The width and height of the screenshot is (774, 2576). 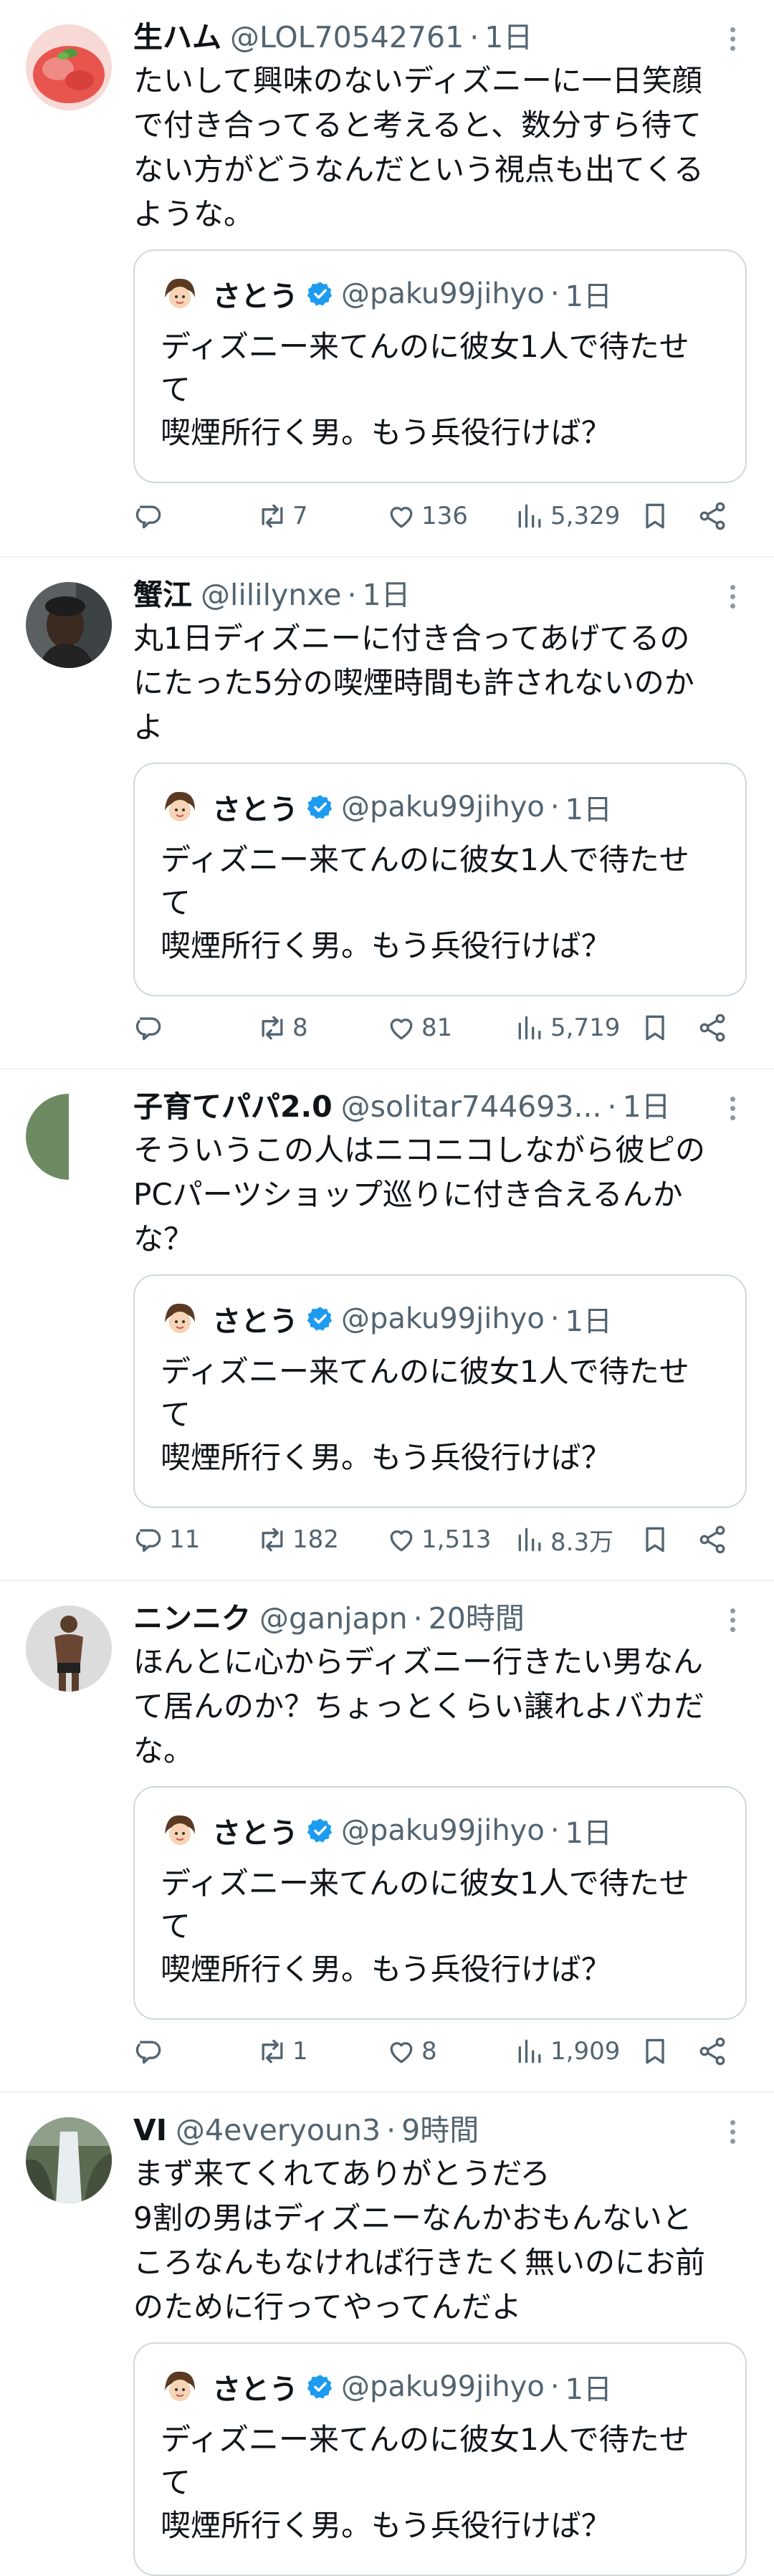 I want to click on like-button: 1,513, so click(x=438, y=1539).